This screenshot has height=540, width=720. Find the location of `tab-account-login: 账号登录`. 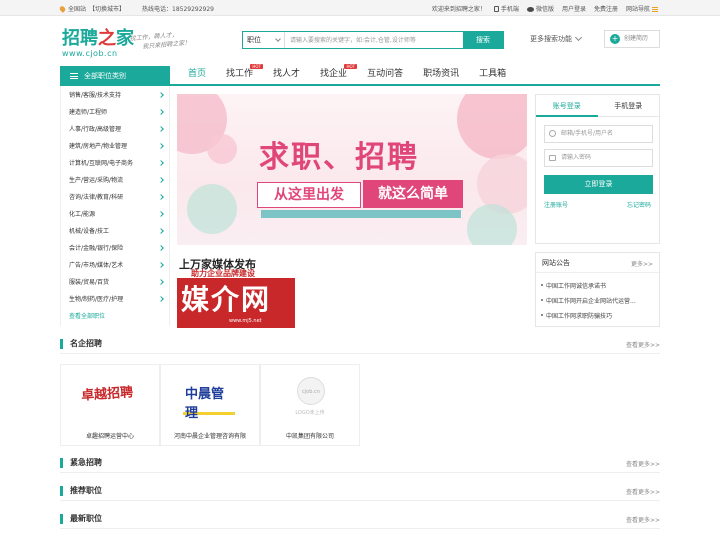

tab-account-login: 账号登录 is located at coordinates (567, 106).